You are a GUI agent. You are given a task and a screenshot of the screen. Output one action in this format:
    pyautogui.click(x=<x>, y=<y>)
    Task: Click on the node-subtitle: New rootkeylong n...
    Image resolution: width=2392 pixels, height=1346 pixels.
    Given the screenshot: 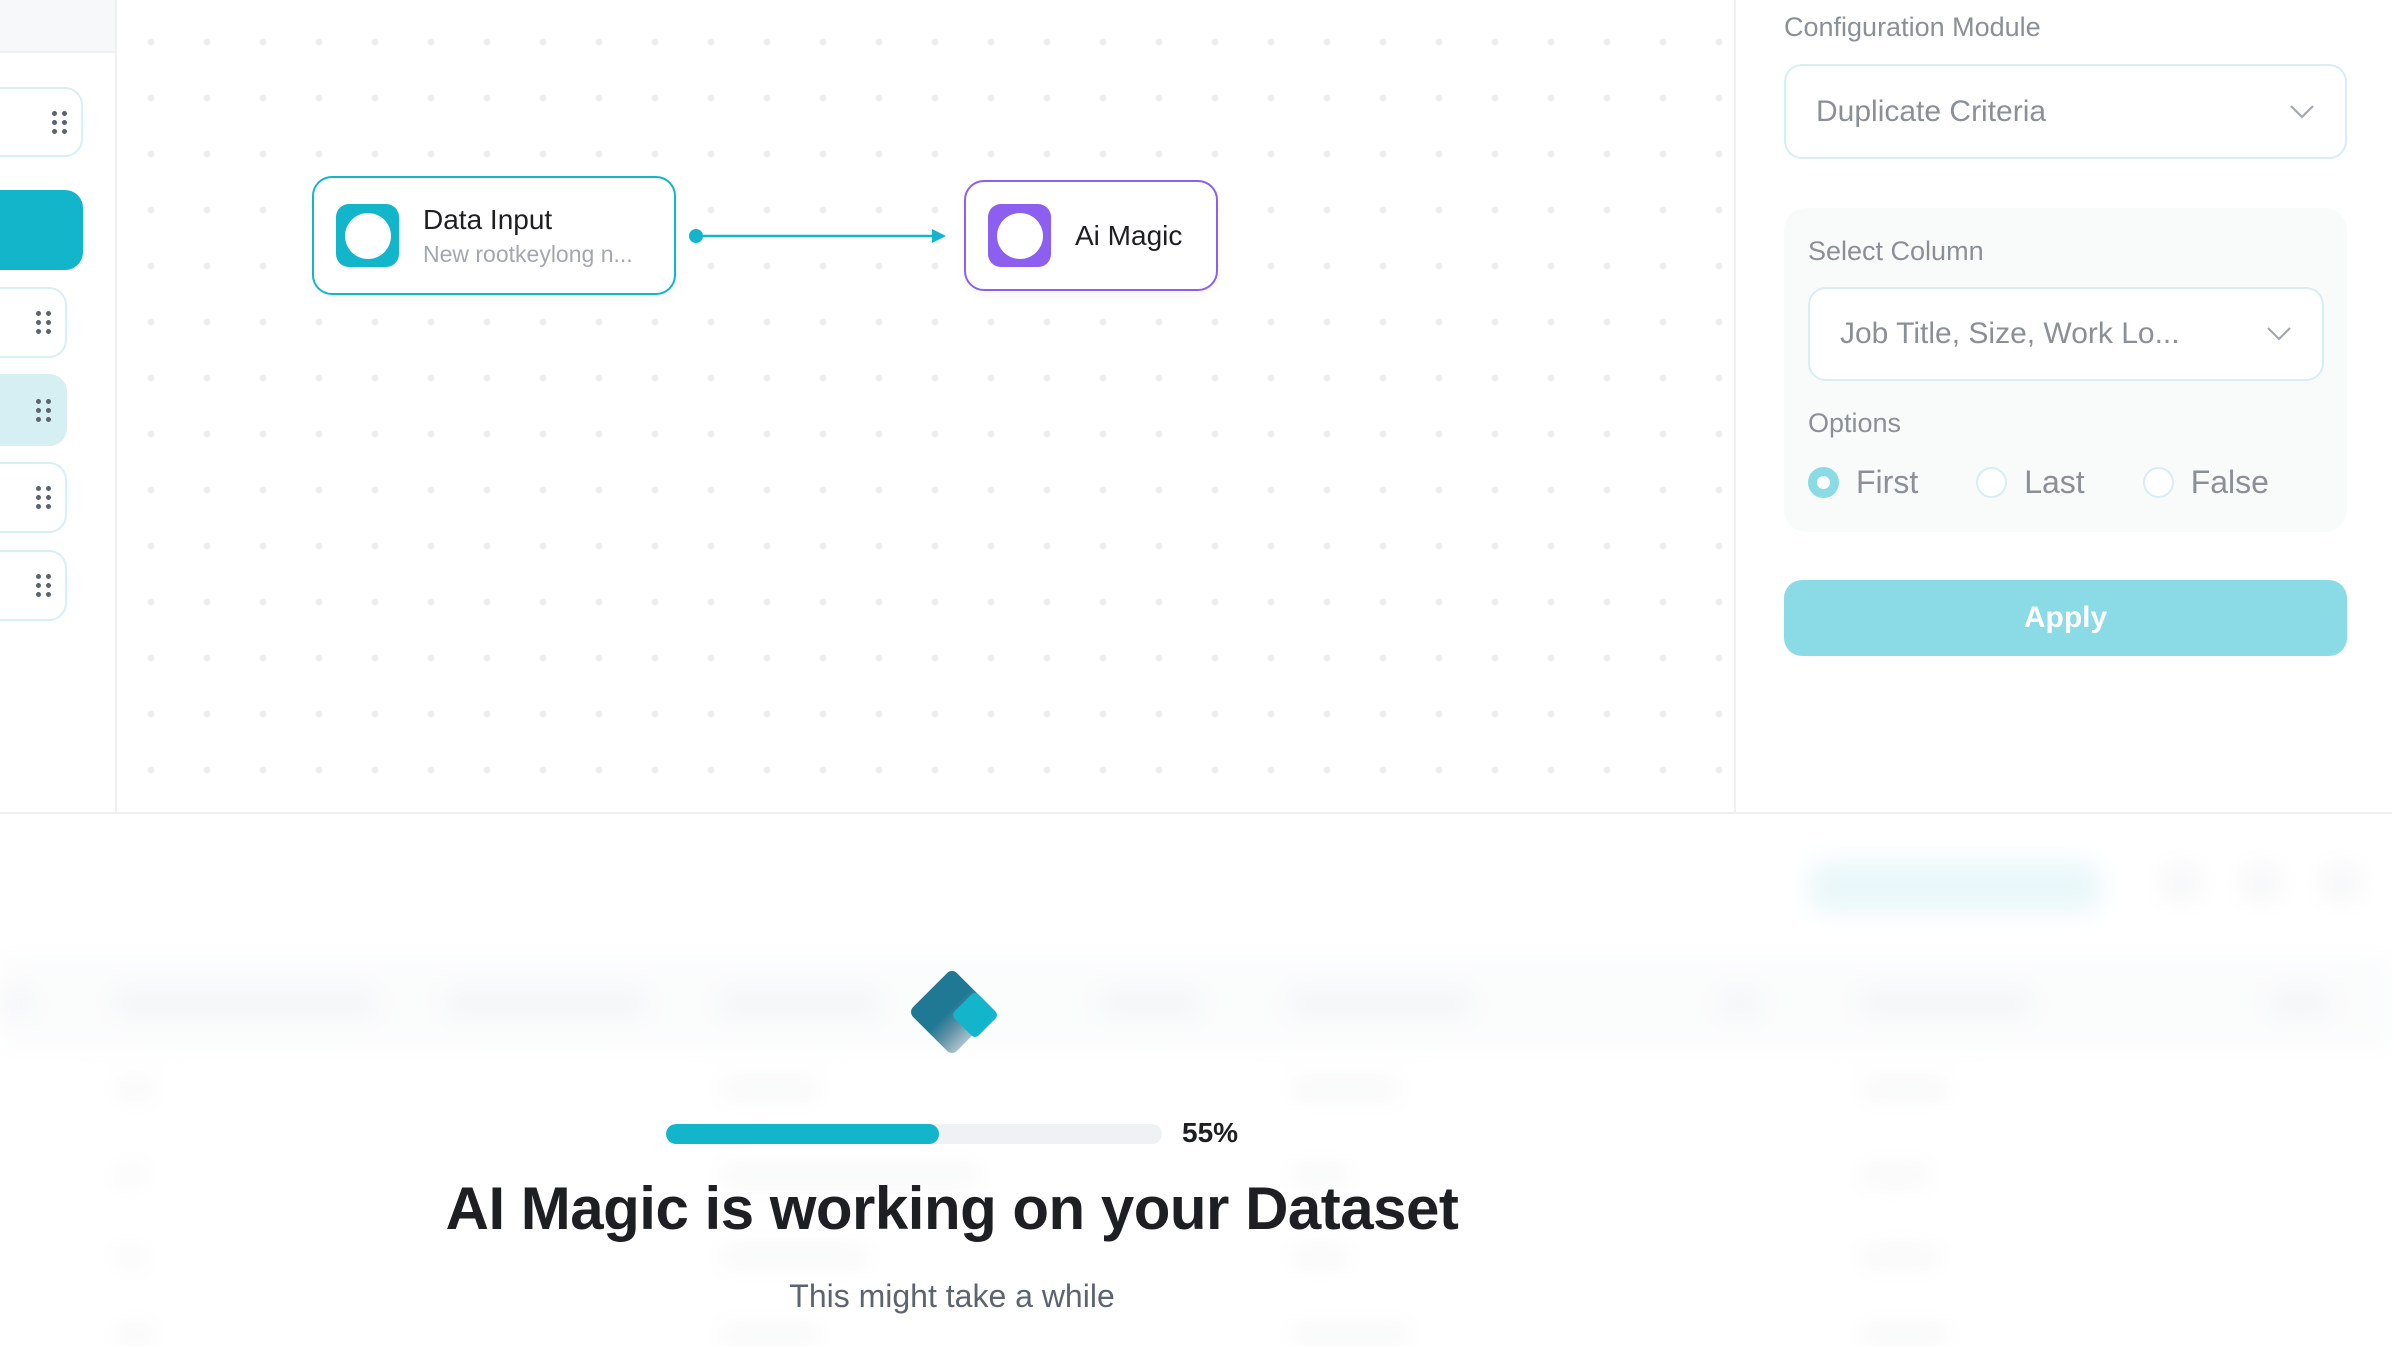 What is the action you would take?
    pyautogui.click(x=528, y=253)
    